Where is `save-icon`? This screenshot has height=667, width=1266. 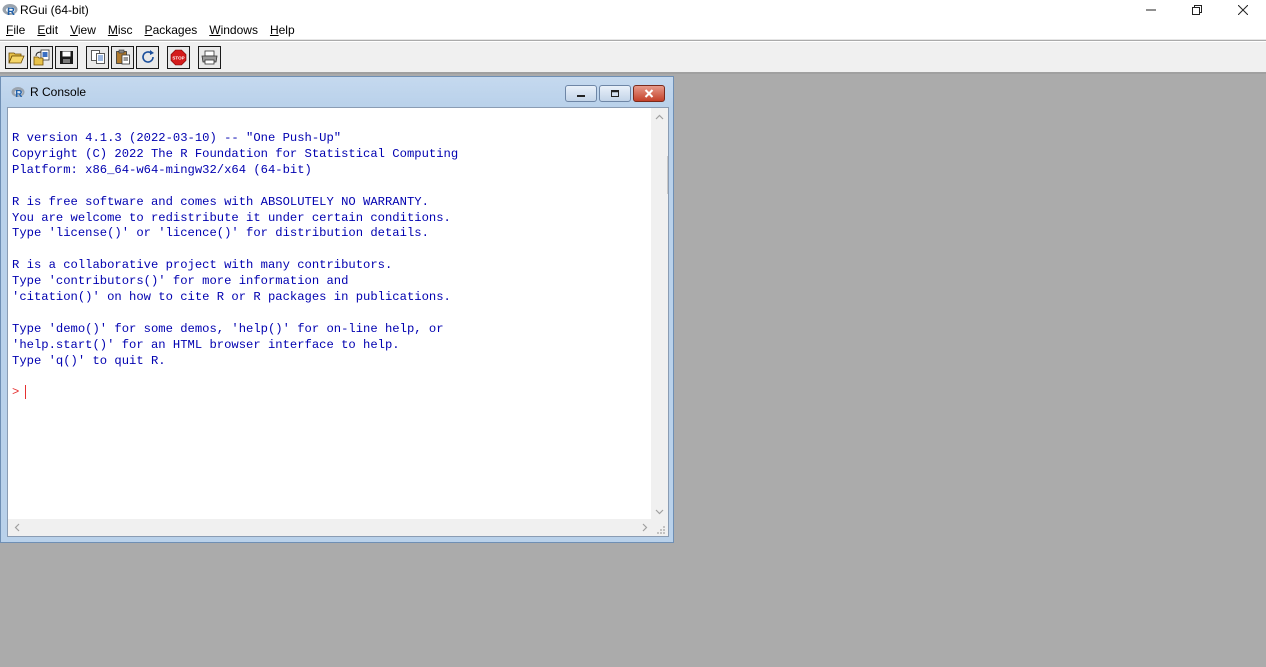 save-icon is located at coordinates (66, 57).